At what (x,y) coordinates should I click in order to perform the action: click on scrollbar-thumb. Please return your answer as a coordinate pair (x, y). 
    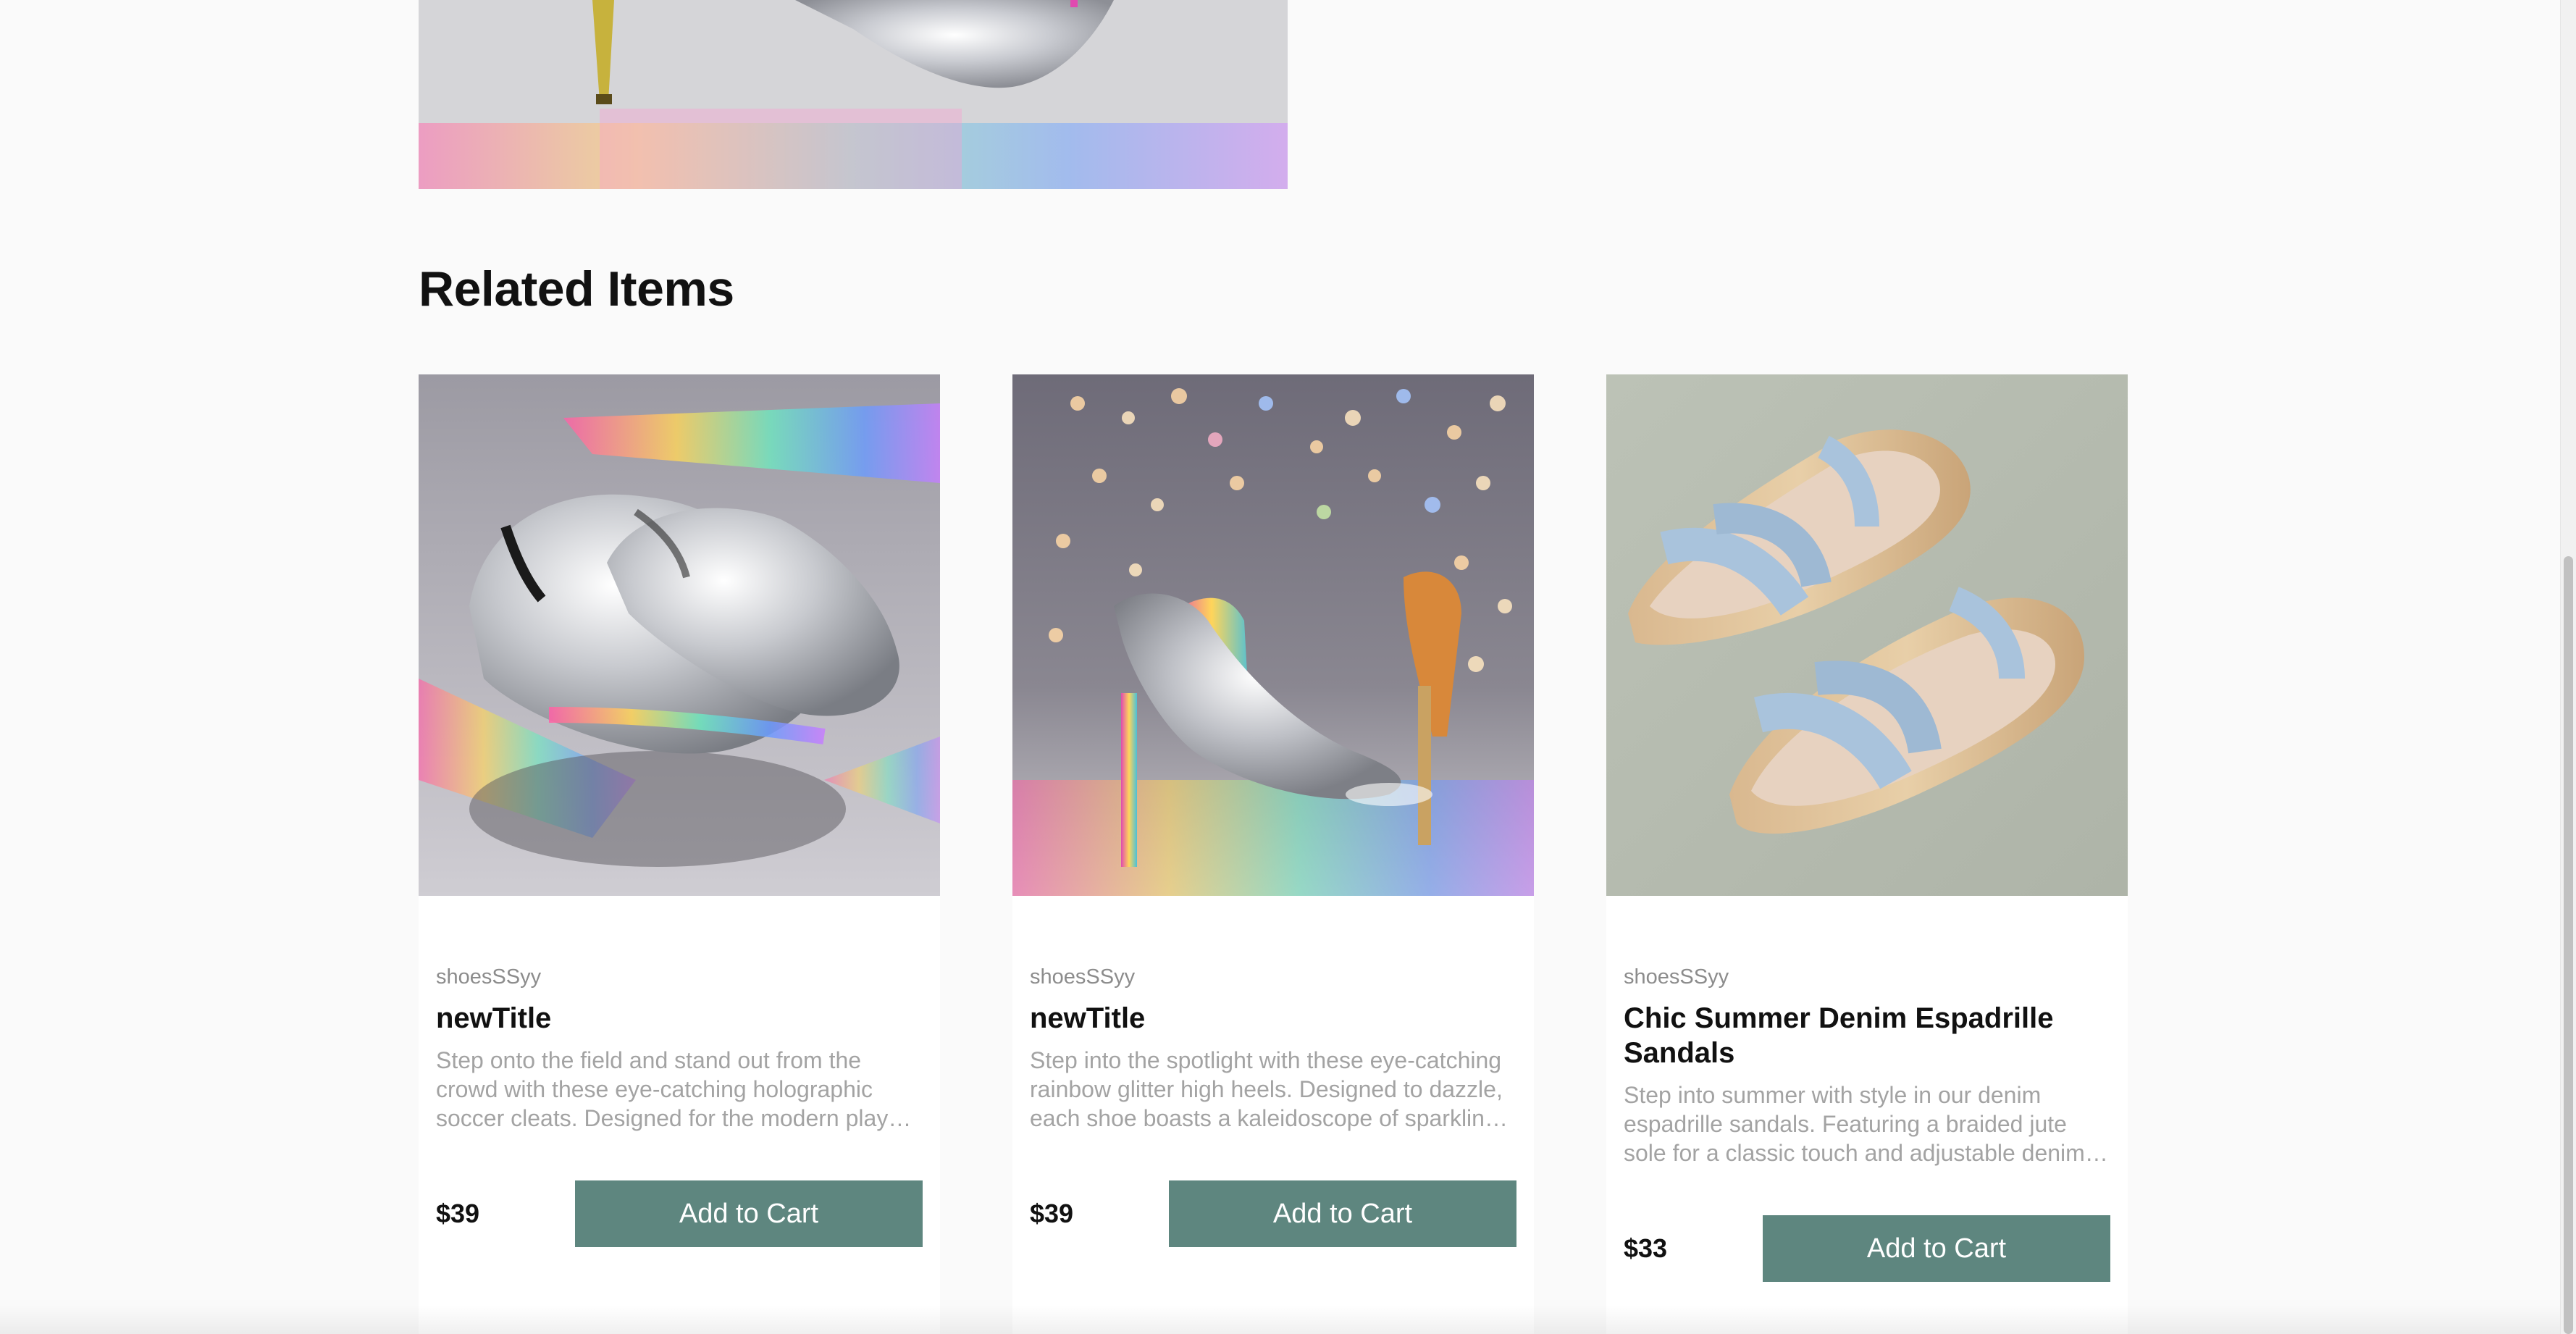
    Looking at the image, I should click on (2568, 945).